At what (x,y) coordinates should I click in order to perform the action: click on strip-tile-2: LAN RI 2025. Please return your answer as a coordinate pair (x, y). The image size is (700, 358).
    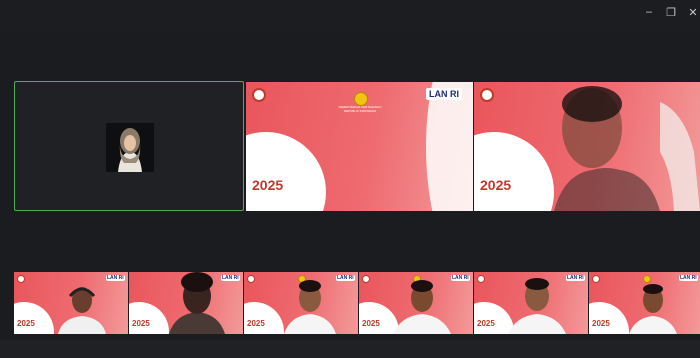
    Looking at the image, I should click on (186, 303).